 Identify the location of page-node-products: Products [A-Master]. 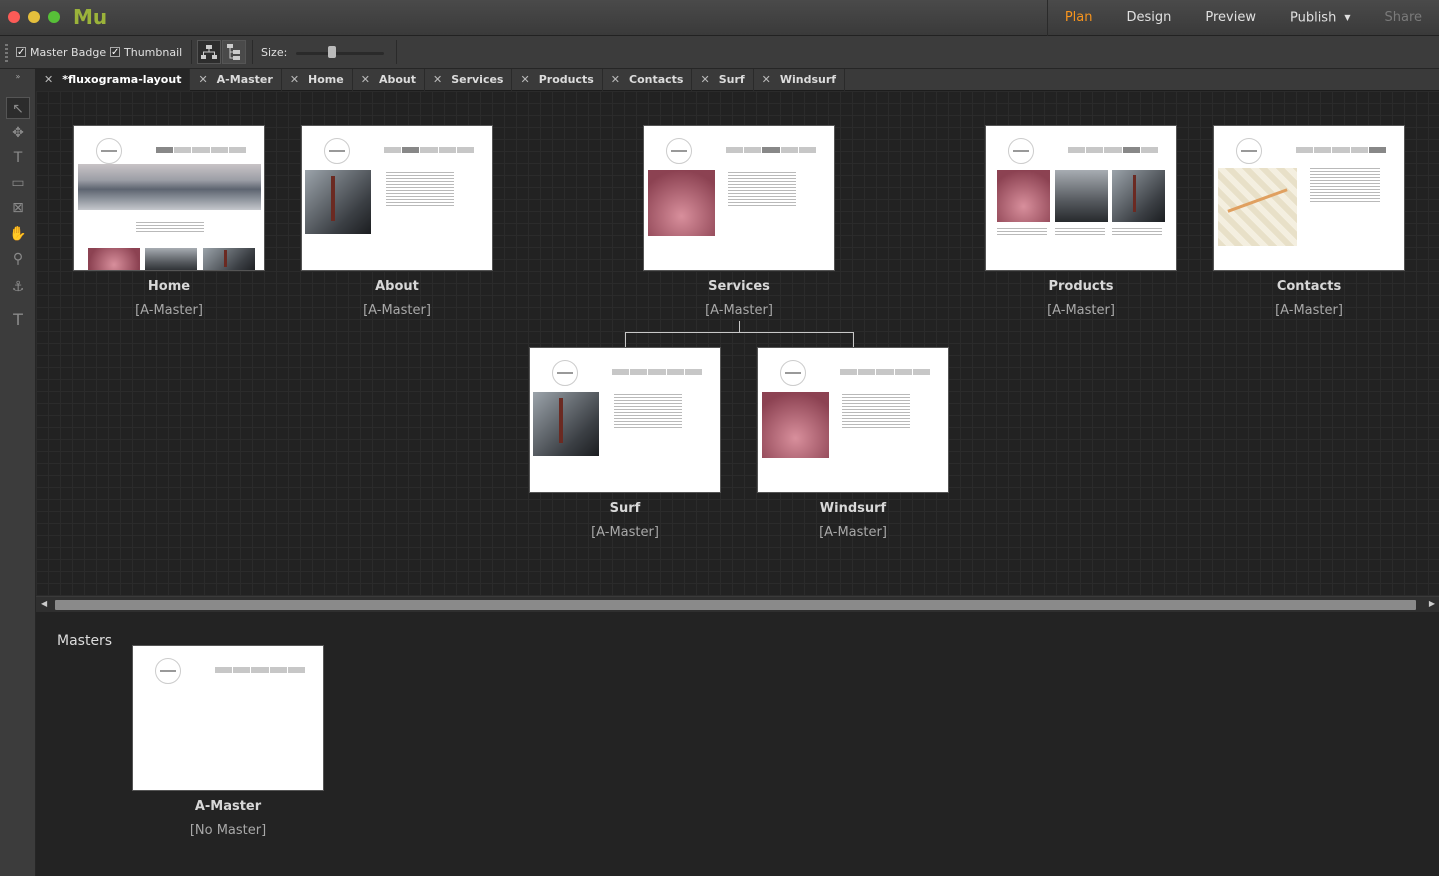
(1081, 221).